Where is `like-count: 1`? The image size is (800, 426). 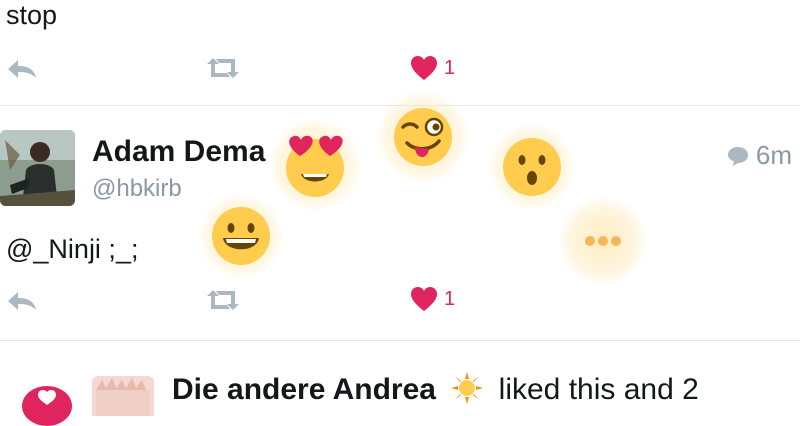
like-count: 1 is located at coordinates (450, 298).